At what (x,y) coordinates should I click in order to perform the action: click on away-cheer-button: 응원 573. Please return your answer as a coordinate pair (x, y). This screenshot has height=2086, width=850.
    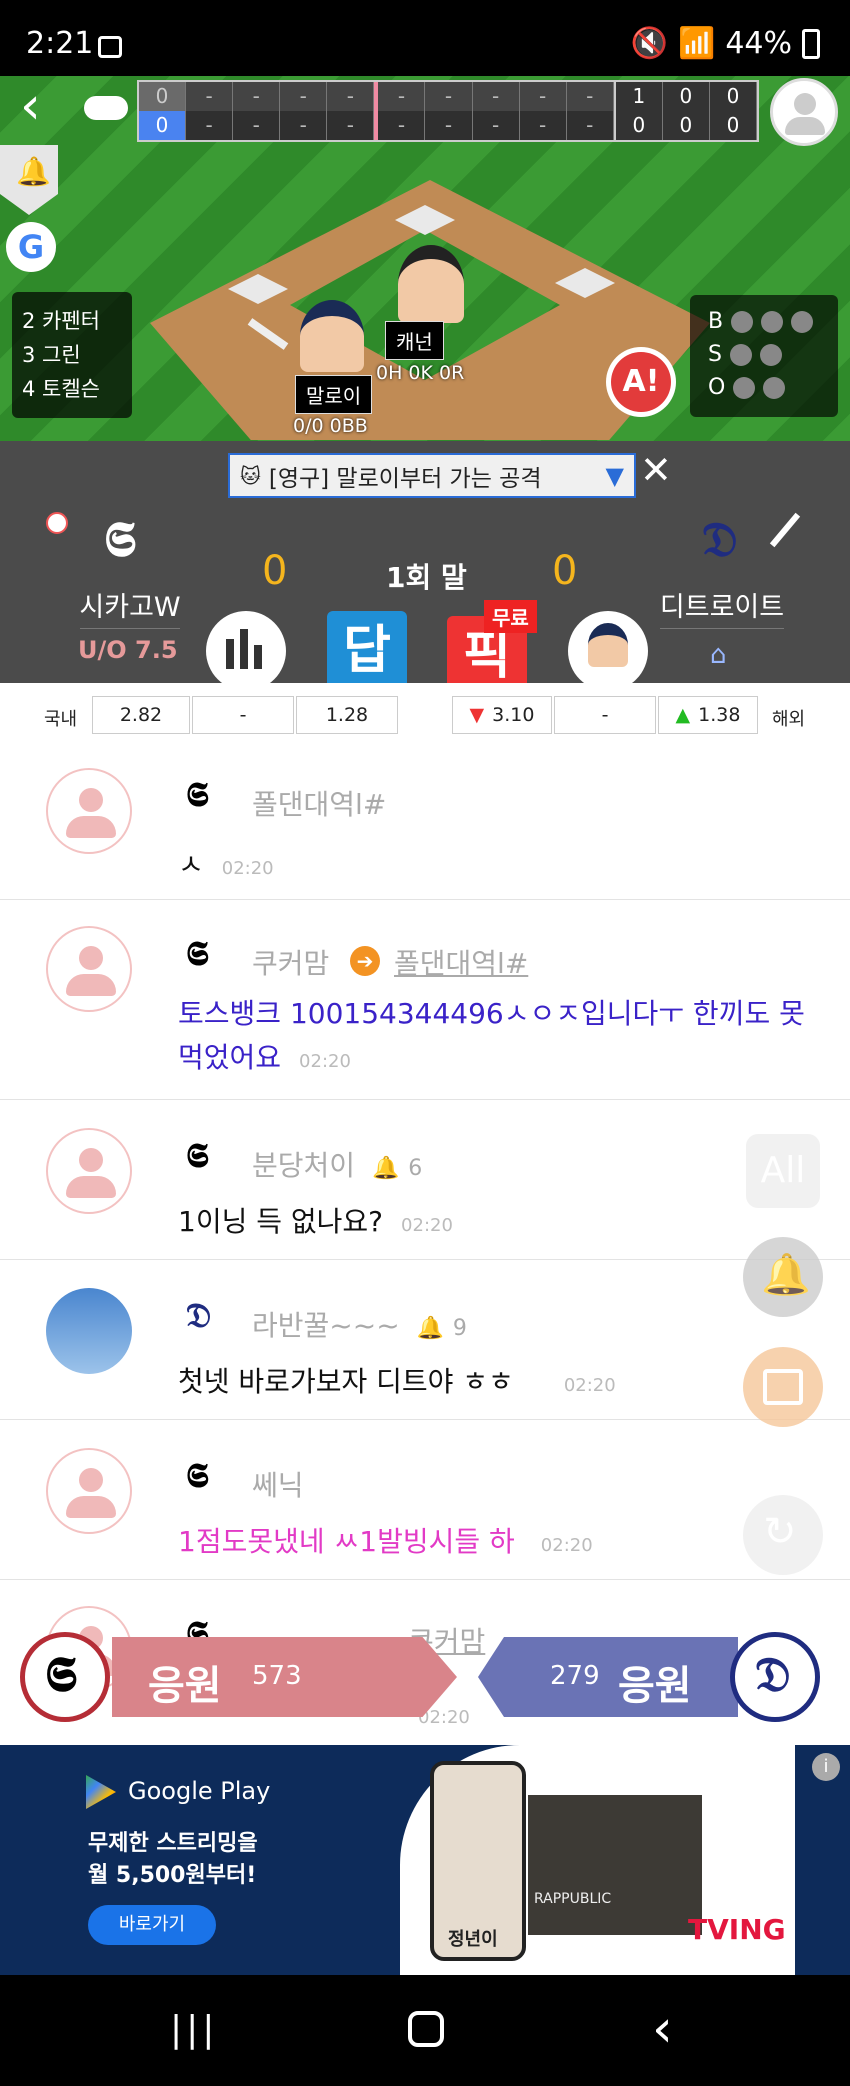
    Looking at the image, I should click on (284, 1677).